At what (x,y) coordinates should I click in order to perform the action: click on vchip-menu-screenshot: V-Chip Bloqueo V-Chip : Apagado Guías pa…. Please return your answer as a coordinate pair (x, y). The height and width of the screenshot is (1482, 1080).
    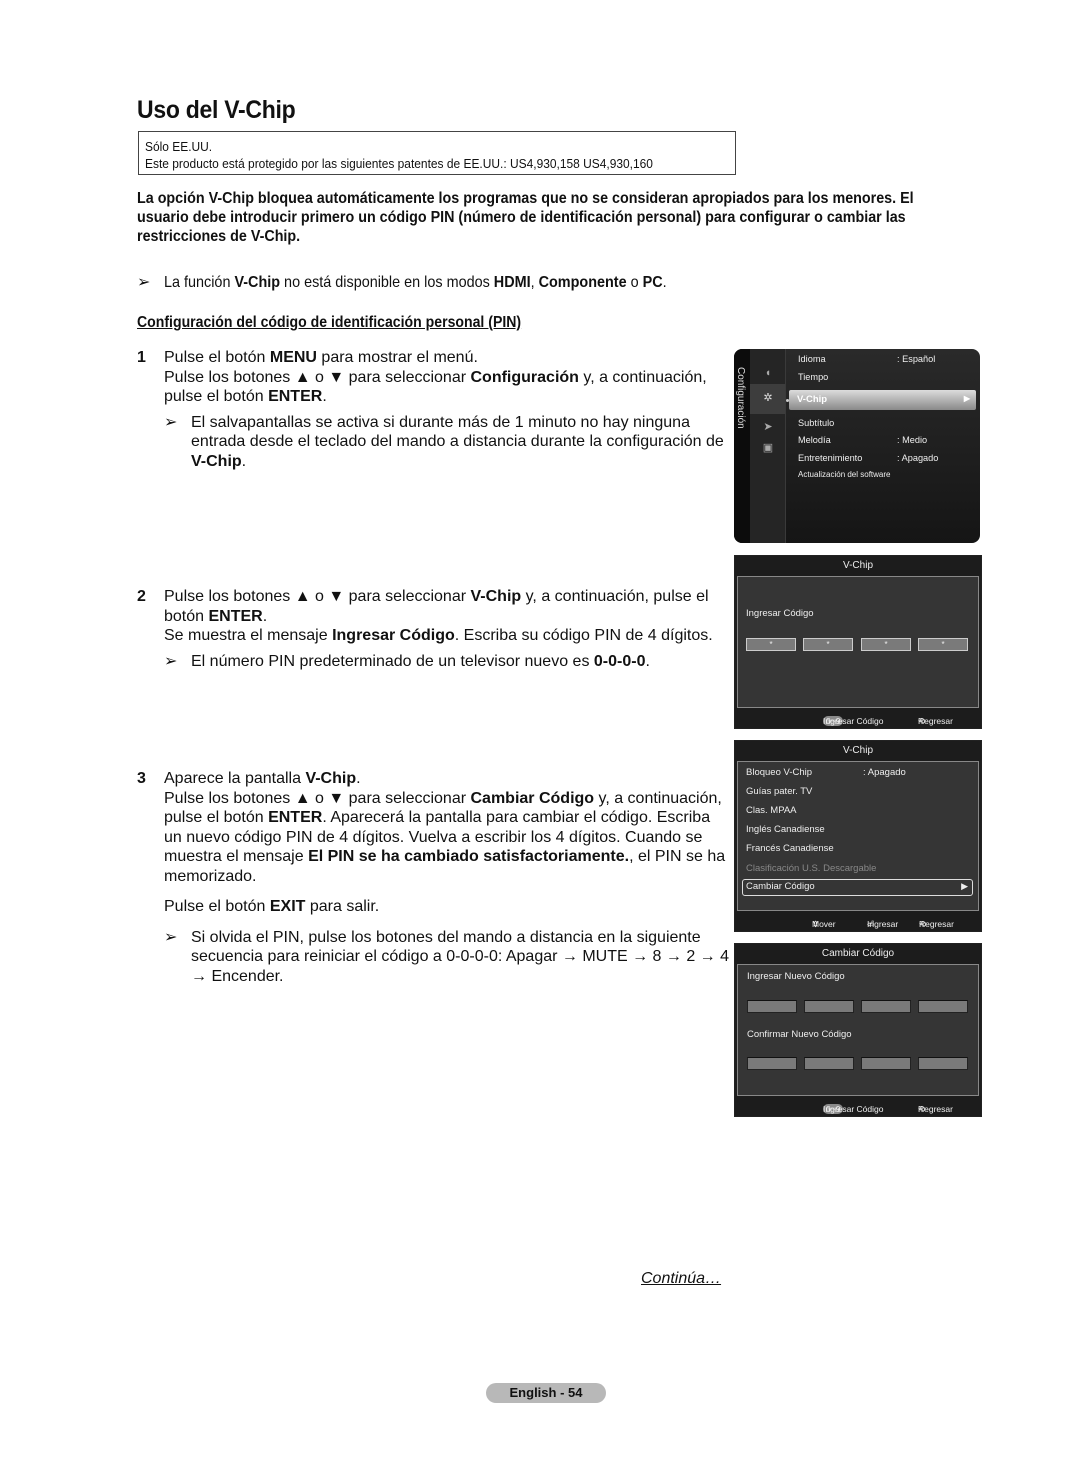
    Looking at the image, I should click on (858, 836).